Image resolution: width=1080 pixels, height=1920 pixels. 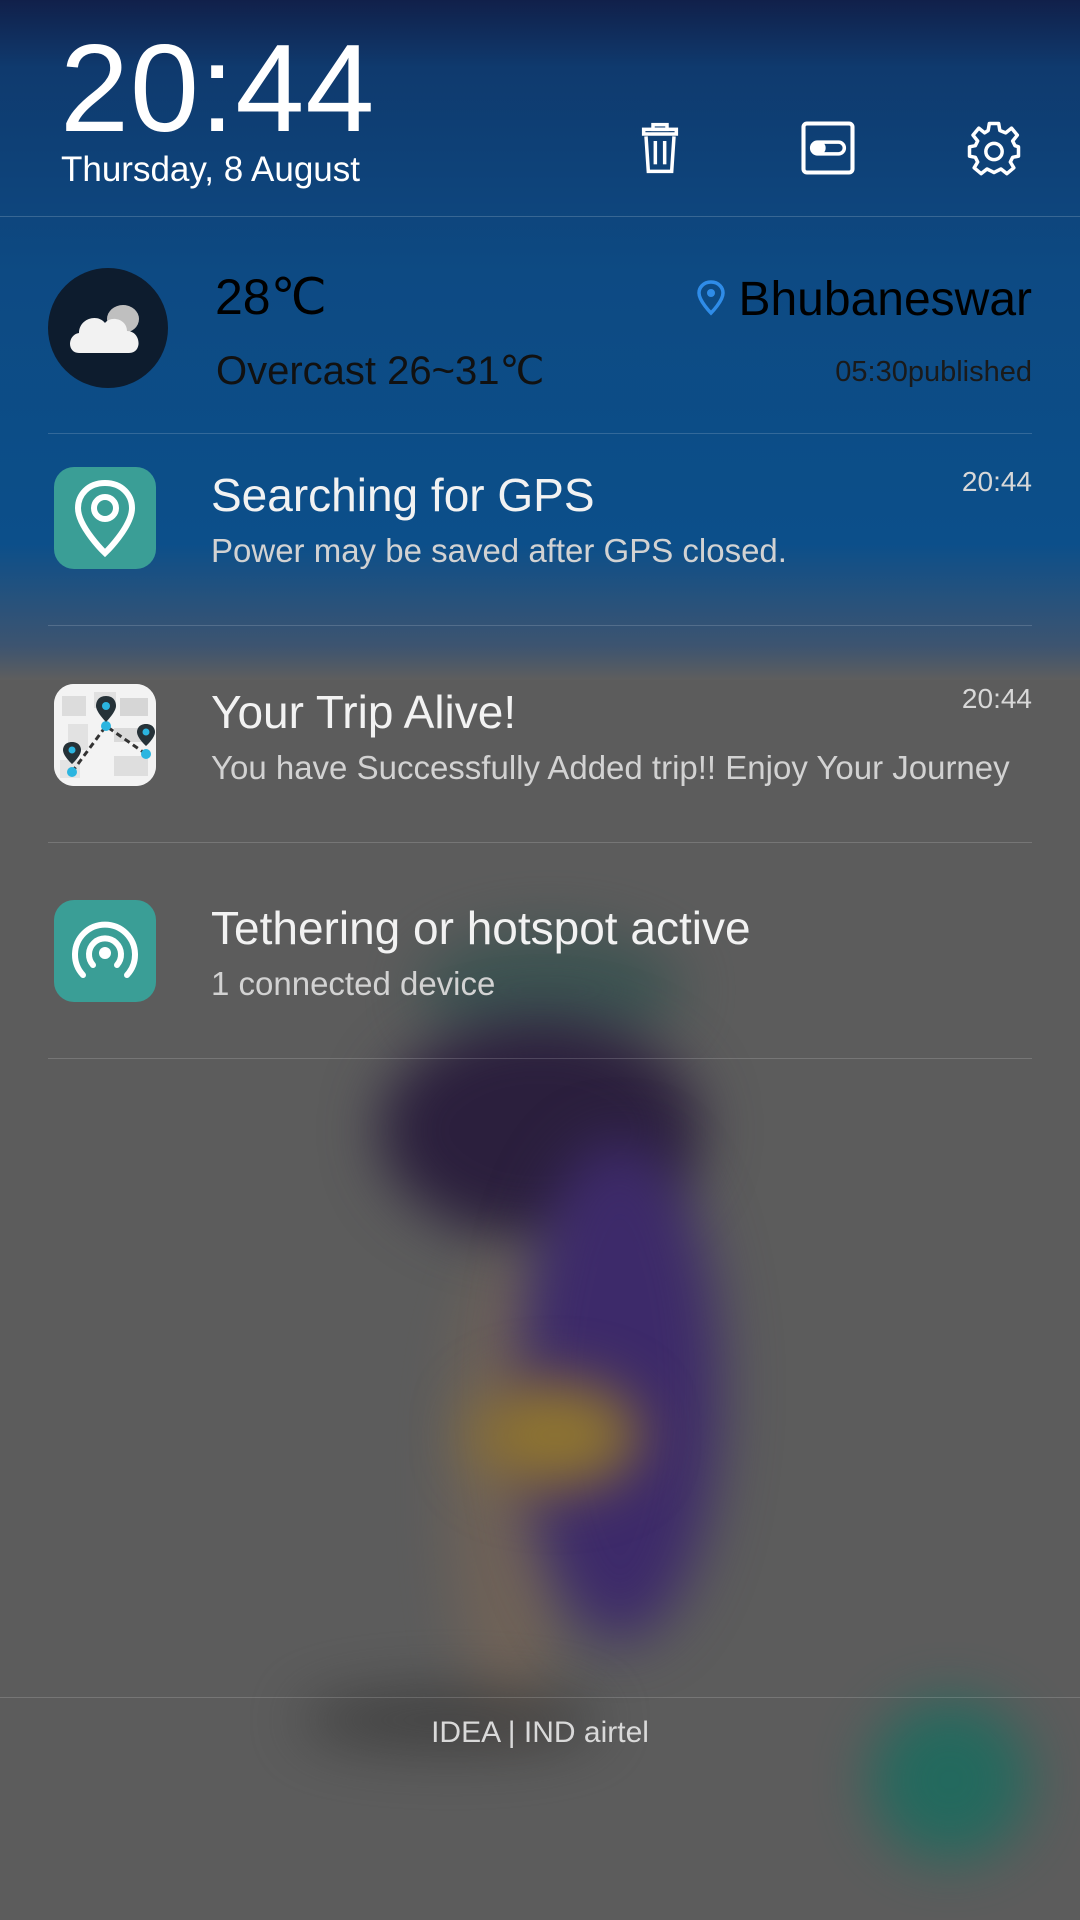 What do you see at coordinates (403, 495) in the screenshot?
I see `notification-title: Searching for GPS` at bounding box center [403, 495].